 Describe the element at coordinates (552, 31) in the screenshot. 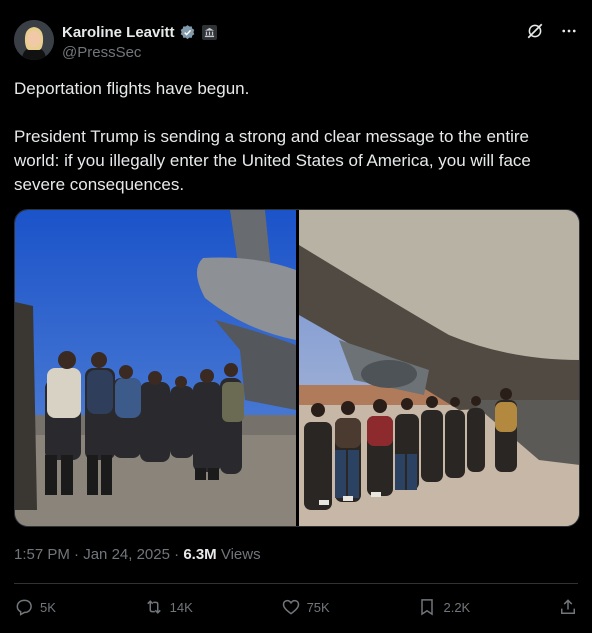

I see `header-actions` at that location.